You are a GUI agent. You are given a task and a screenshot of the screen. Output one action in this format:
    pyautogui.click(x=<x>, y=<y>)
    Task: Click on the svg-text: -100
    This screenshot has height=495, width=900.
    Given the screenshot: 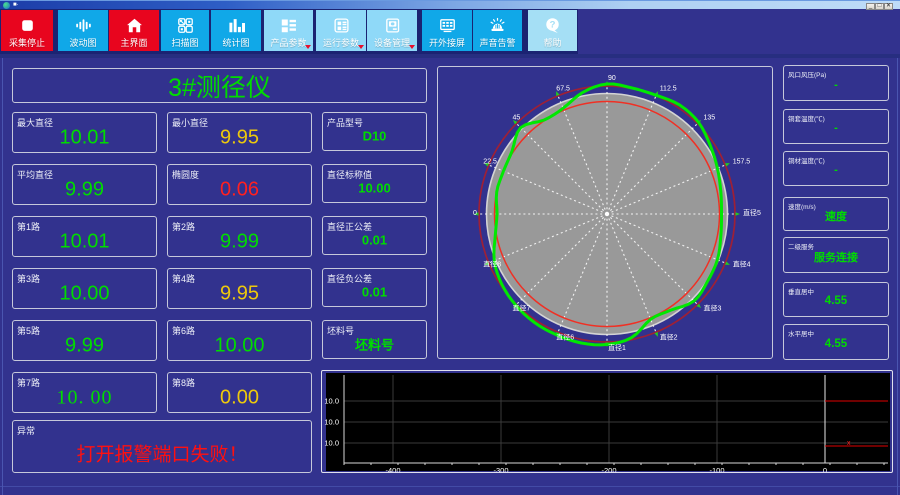 What is the action you would take?
    pyautogui.click(x=716, y=469)
    